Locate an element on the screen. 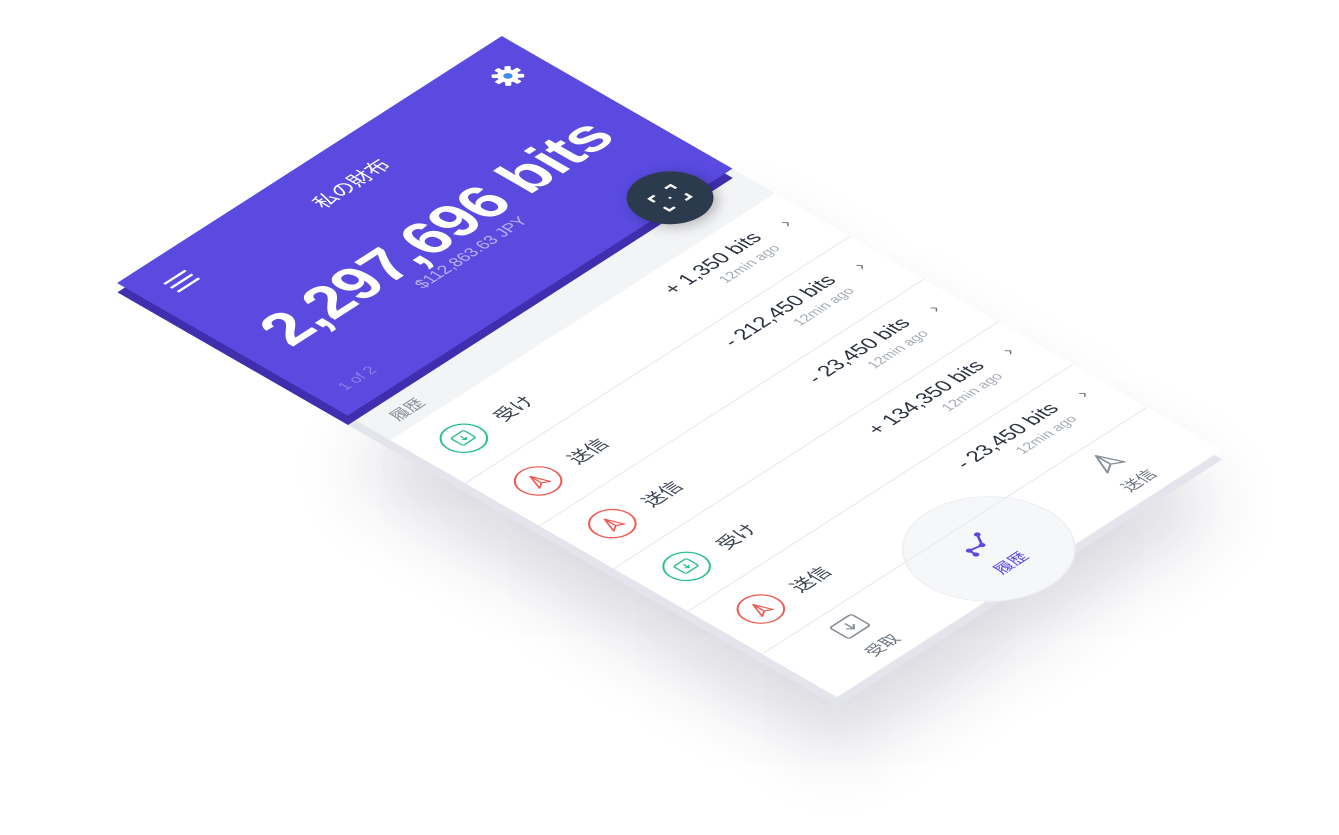 The height and width of the screenshot is (835, 1339). wallet-pager: 1 of 2 is located at coordinates (357, 378).